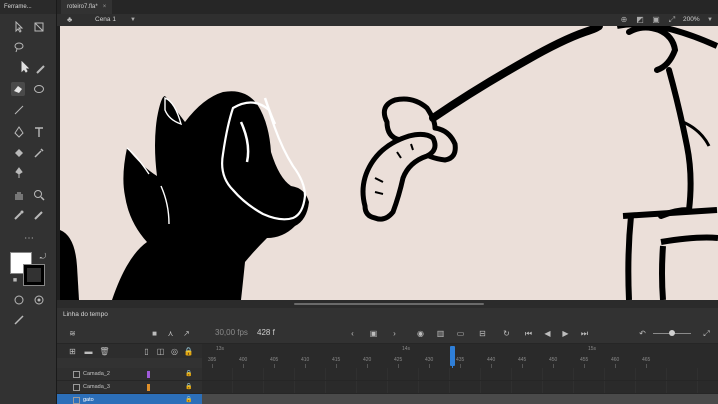  I want to click on graph-icon: ↗, so click(186, 333).